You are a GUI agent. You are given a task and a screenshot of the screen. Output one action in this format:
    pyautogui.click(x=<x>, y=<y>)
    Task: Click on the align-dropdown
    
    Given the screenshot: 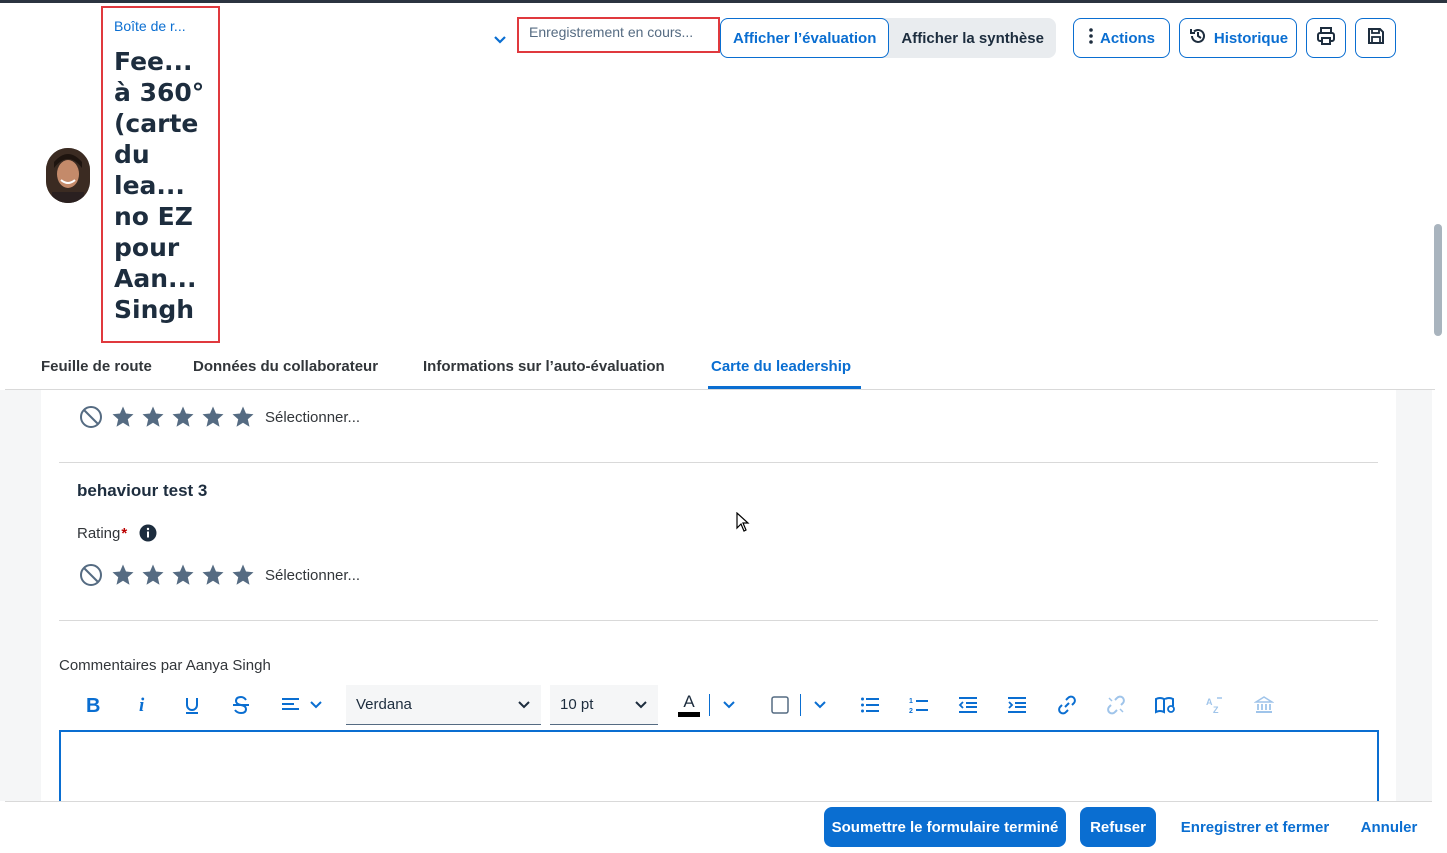 What is the action you would take?
    pyautogui.click(x=302, y=705)
    